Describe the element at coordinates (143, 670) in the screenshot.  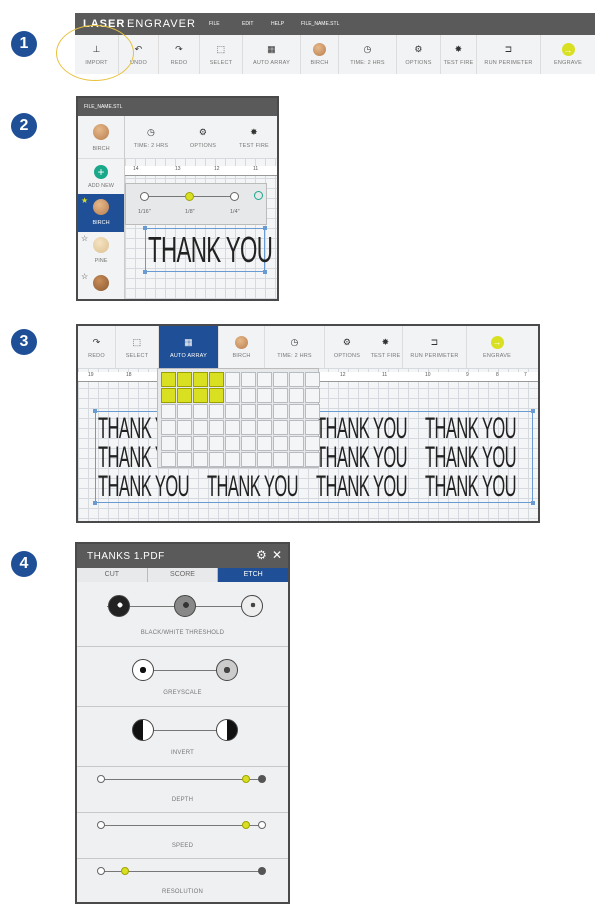
I see `greyscale-off-thumb` at that location.